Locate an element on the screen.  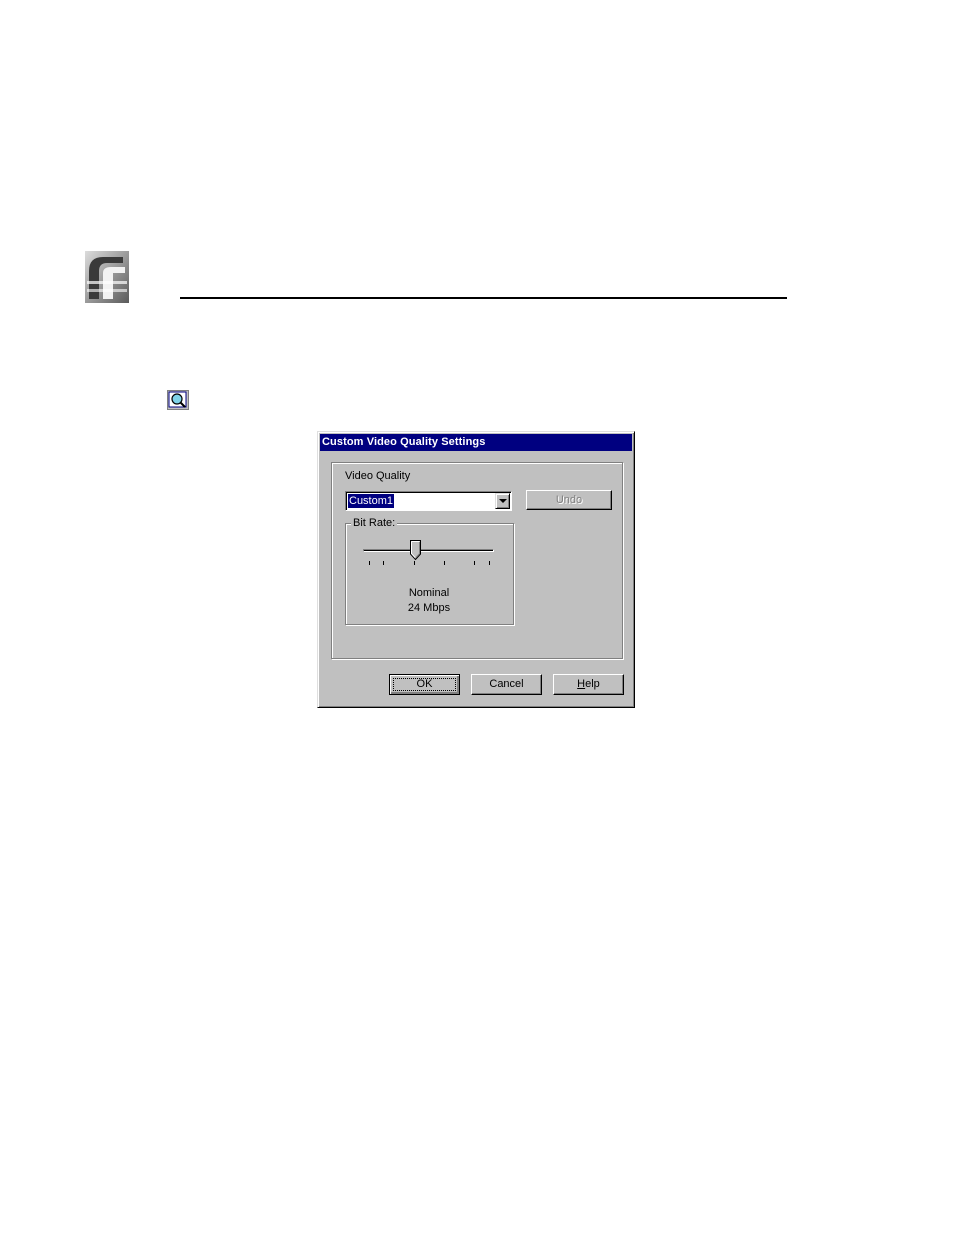
bit-rate-slider-track is located at coordinates (428, 550).